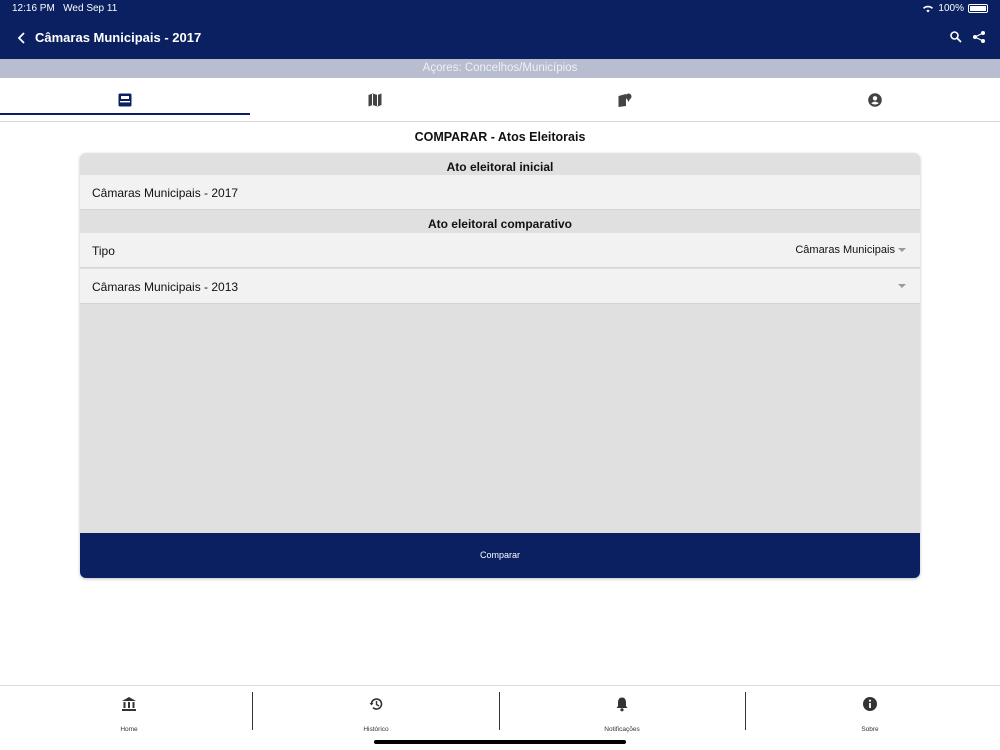 The height and width of the screenshot is (750, 1000). What do you see at coordinates (500, 555) in the screenshot?
I see `compare-button: Comparar` at bounding box center [500, 555].